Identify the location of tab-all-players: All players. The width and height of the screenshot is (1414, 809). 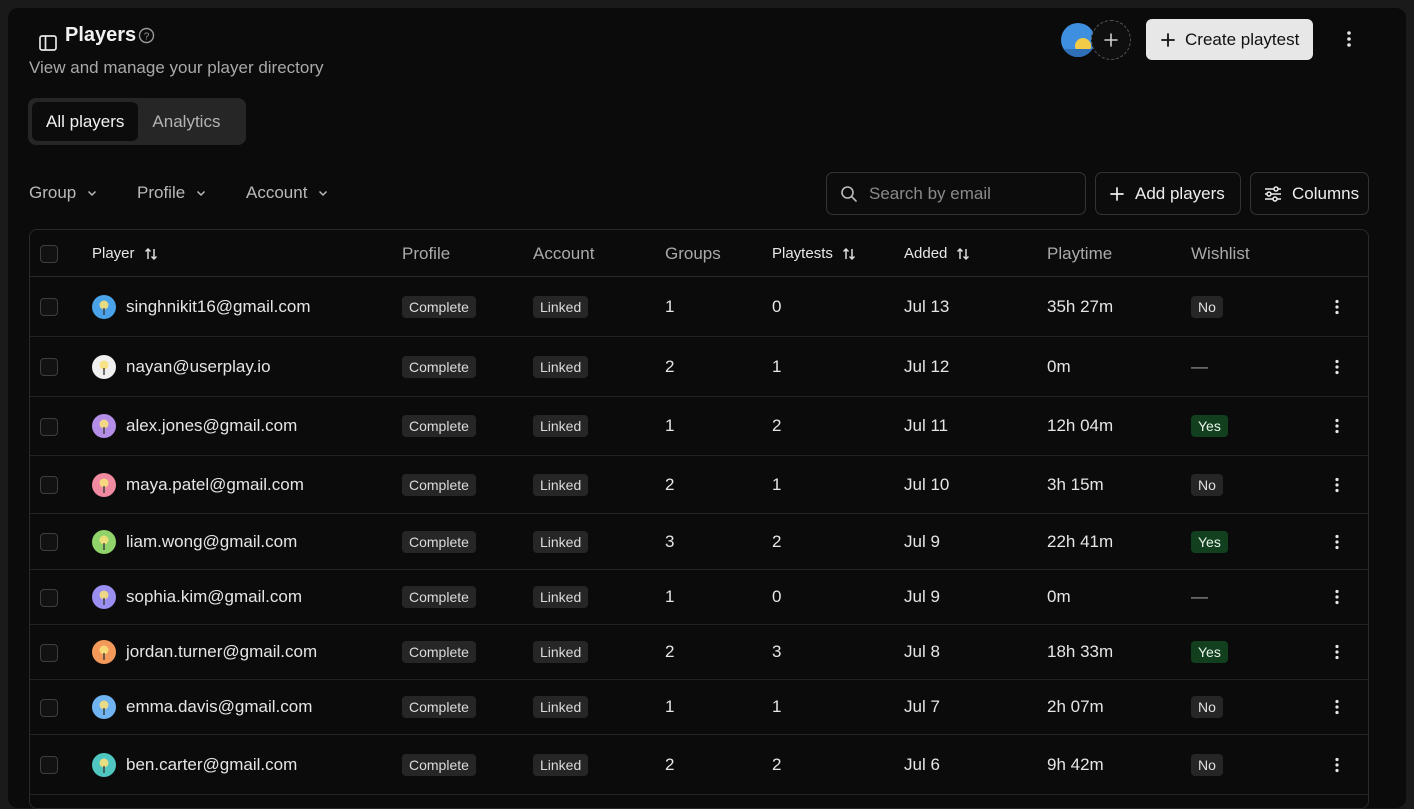
(85, 121).